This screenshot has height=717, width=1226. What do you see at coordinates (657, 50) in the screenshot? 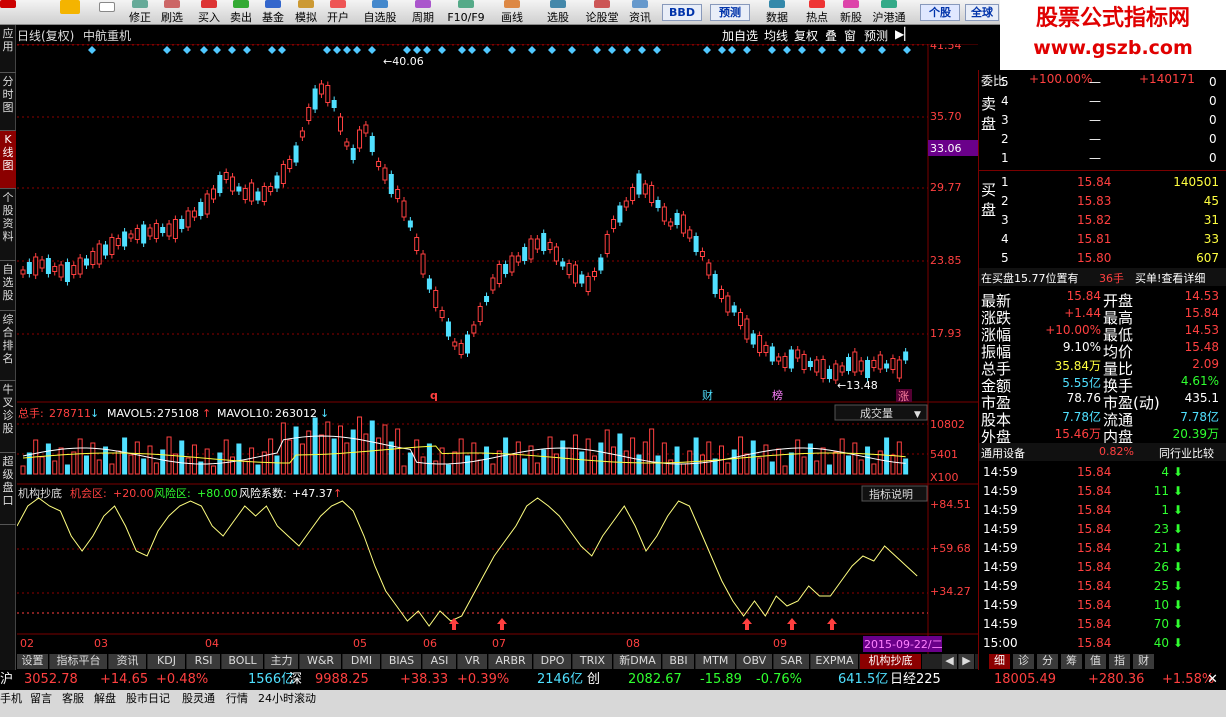
I see `signal-diamond` at bounding box center [657, 50].